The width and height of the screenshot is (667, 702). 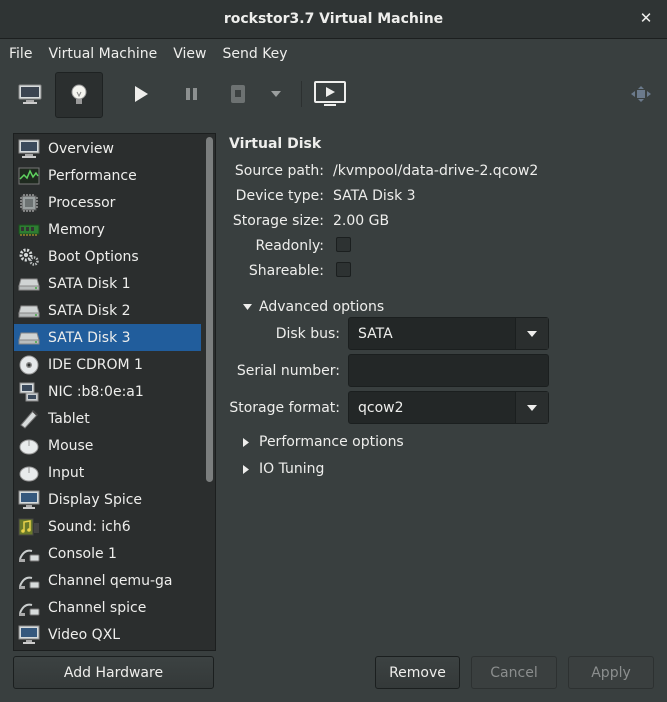 I want to click on apply-button: Apply, so click(x=611, y=672).